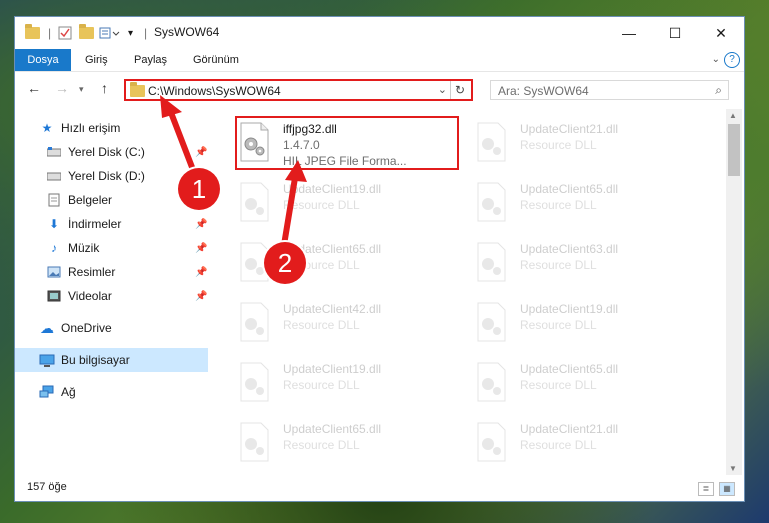 This screenshot has width=769, height=523. What do you see at coordinates (233, 171) in the screenshot?
I see `annotation-arrows` at bounding box center [233, 171].